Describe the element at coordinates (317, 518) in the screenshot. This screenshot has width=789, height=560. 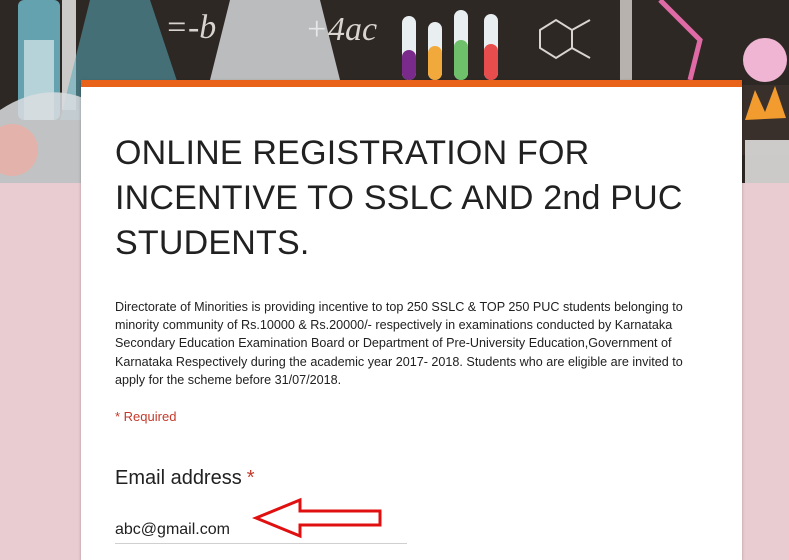
I see `left-arrow-icon` at that location.